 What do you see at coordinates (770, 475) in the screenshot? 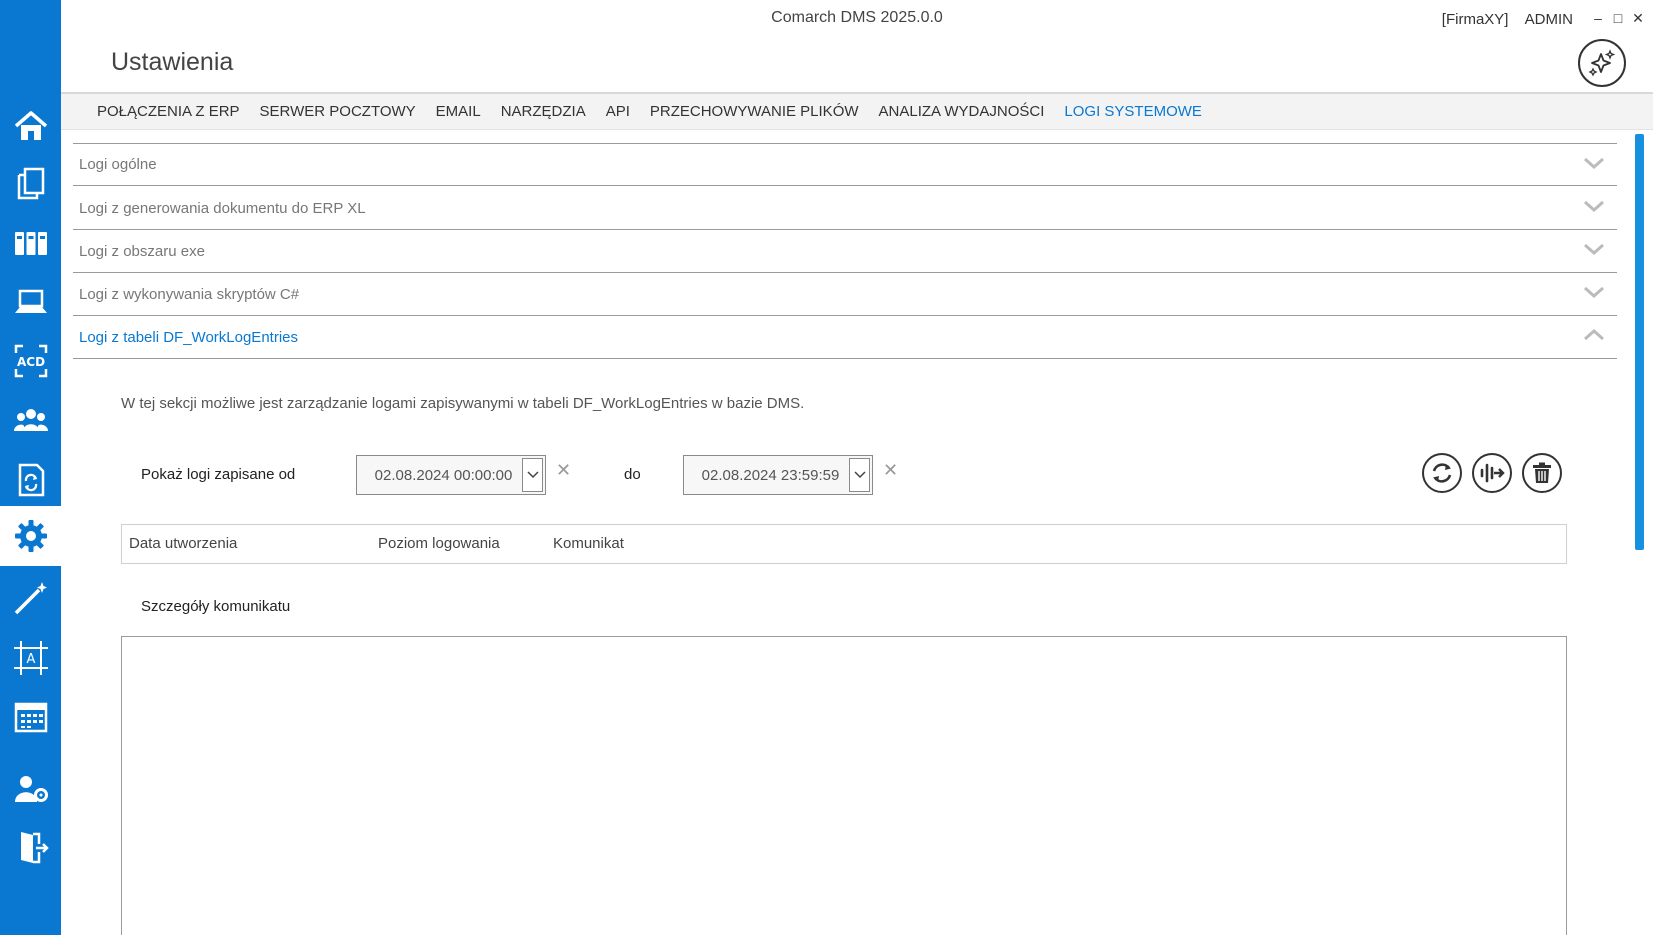
I see `to-date-value: 02.08.2024 23:59:59` at bounding box center [770, 475].